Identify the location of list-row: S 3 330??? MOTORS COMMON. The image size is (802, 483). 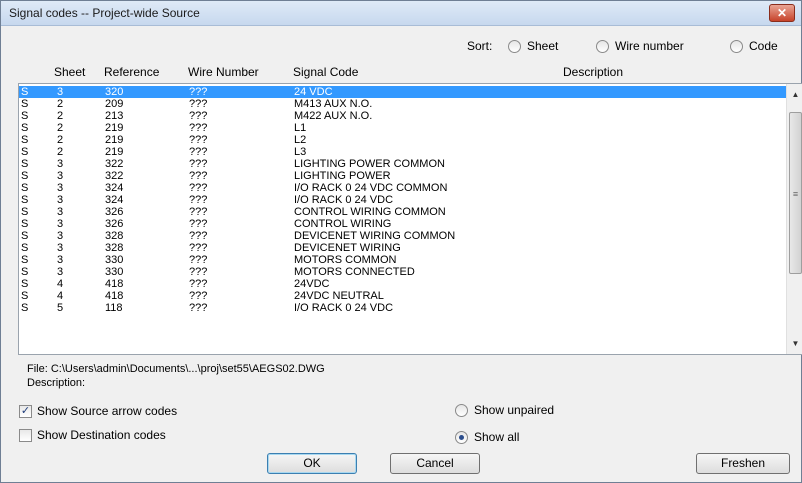
(403, 260).